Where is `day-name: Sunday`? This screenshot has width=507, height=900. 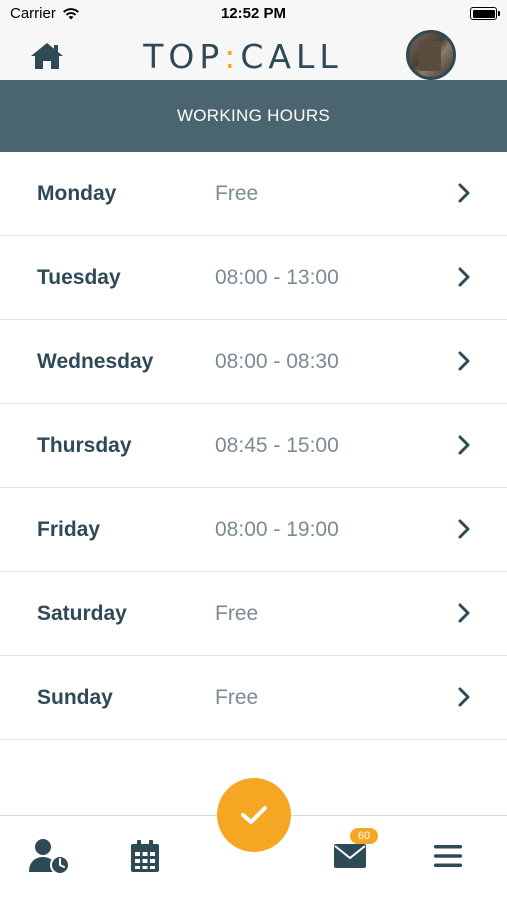
day-name: Sunday is located at coordinates (75, 697).